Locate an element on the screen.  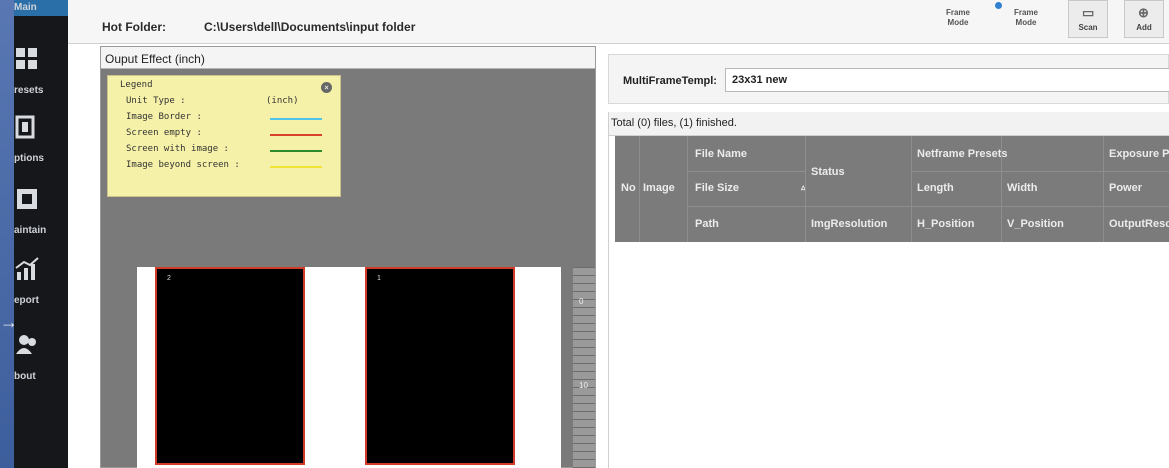
maintain-icon is located at coordinates (27, 199).